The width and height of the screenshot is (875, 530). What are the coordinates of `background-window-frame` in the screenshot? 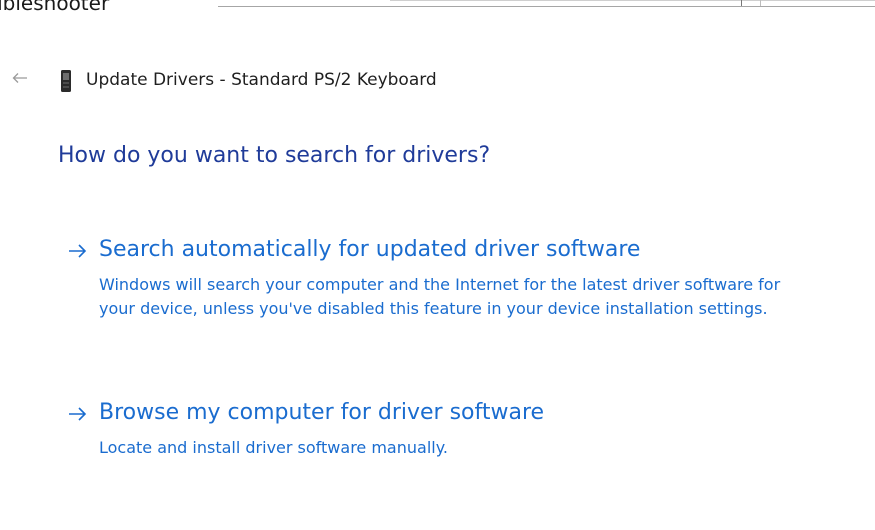 It's located at (546, 6).